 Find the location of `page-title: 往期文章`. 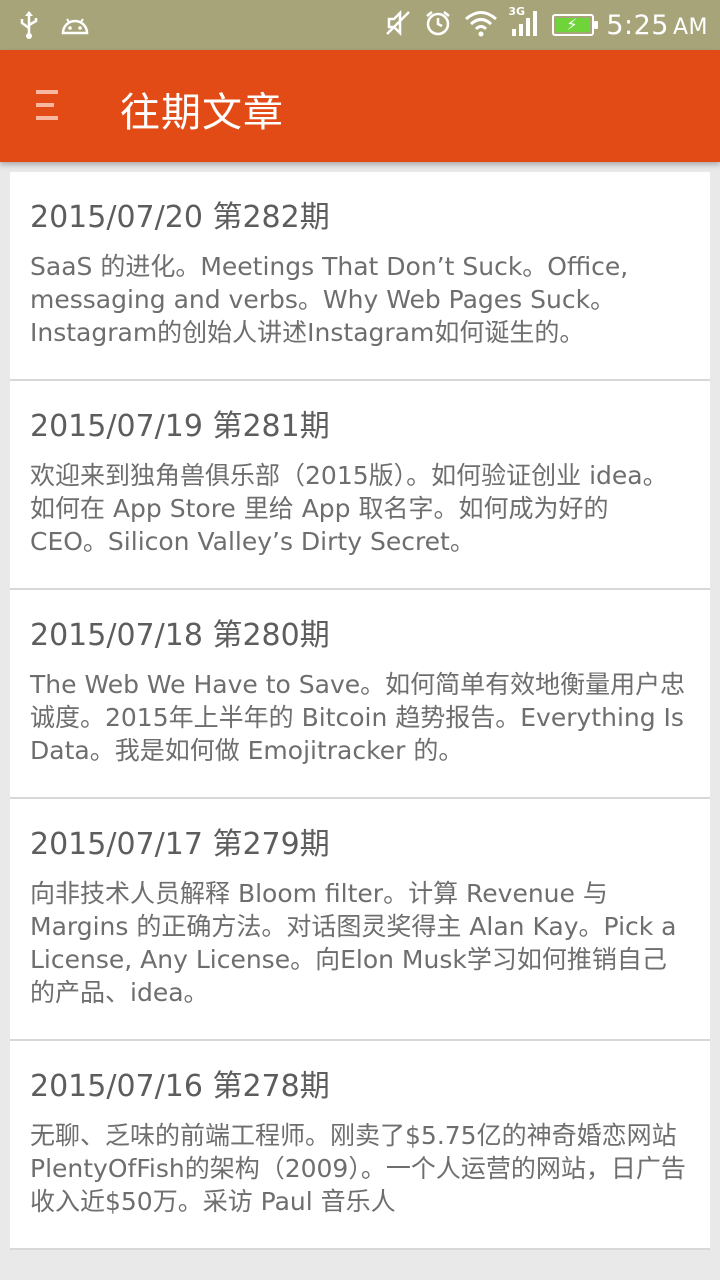

page-title: 往期文章 is located at coordinates (202, 113).